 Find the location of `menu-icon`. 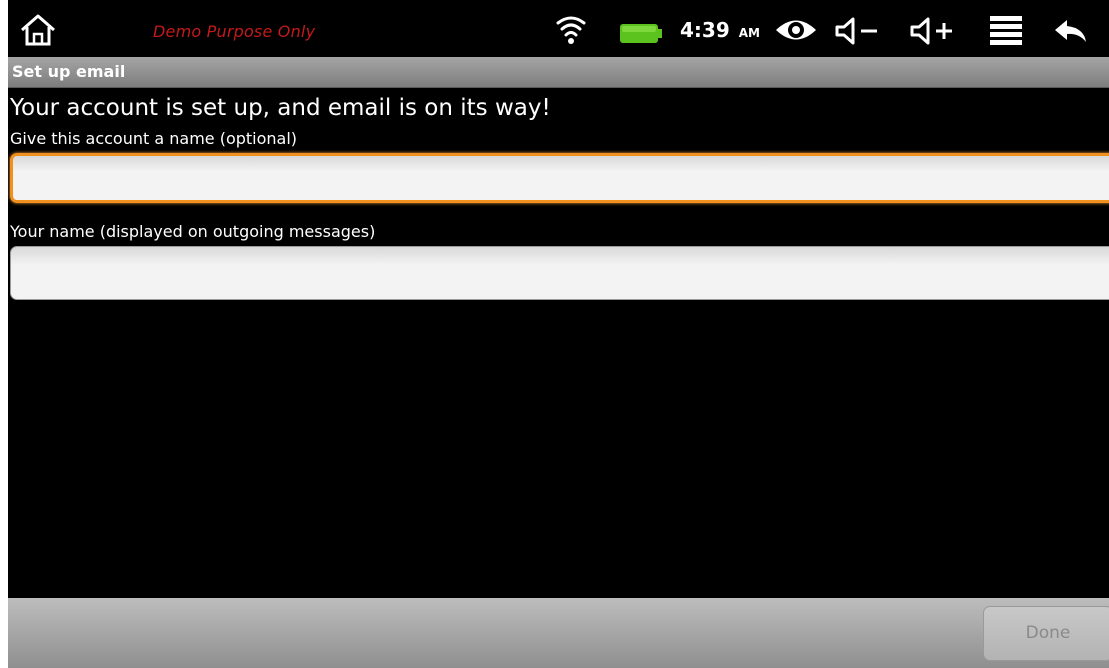

menu-icon is located at coordinates (1006, 30).